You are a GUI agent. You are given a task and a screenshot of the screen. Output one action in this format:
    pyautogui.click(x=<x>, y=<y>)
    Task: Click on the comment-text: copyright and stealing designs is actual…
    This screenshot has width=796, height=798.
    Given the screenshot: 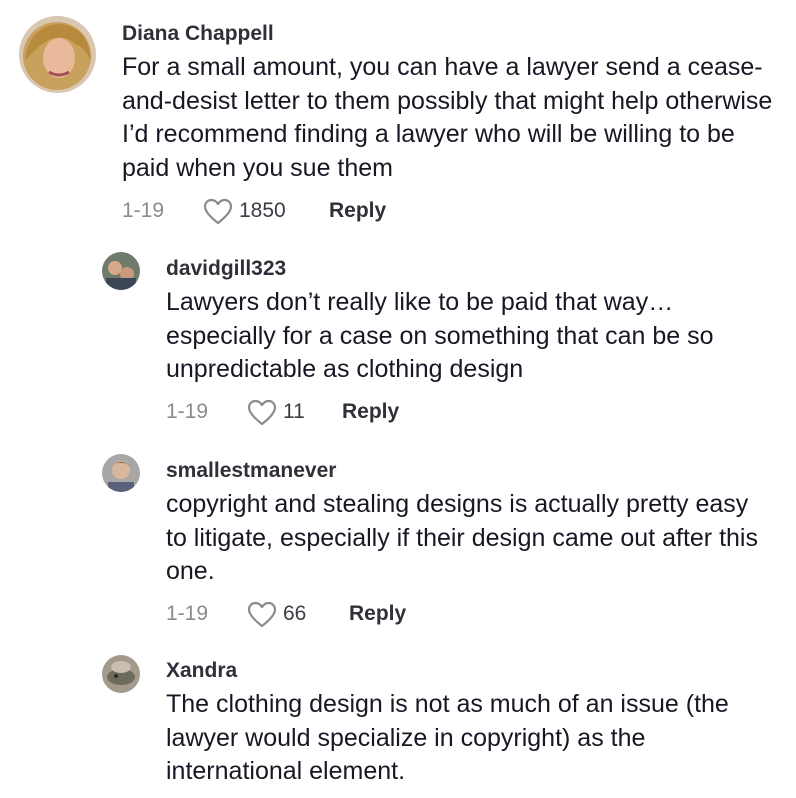 What is the action you would take?
    pyautogui.click(x=462, y=537)
    